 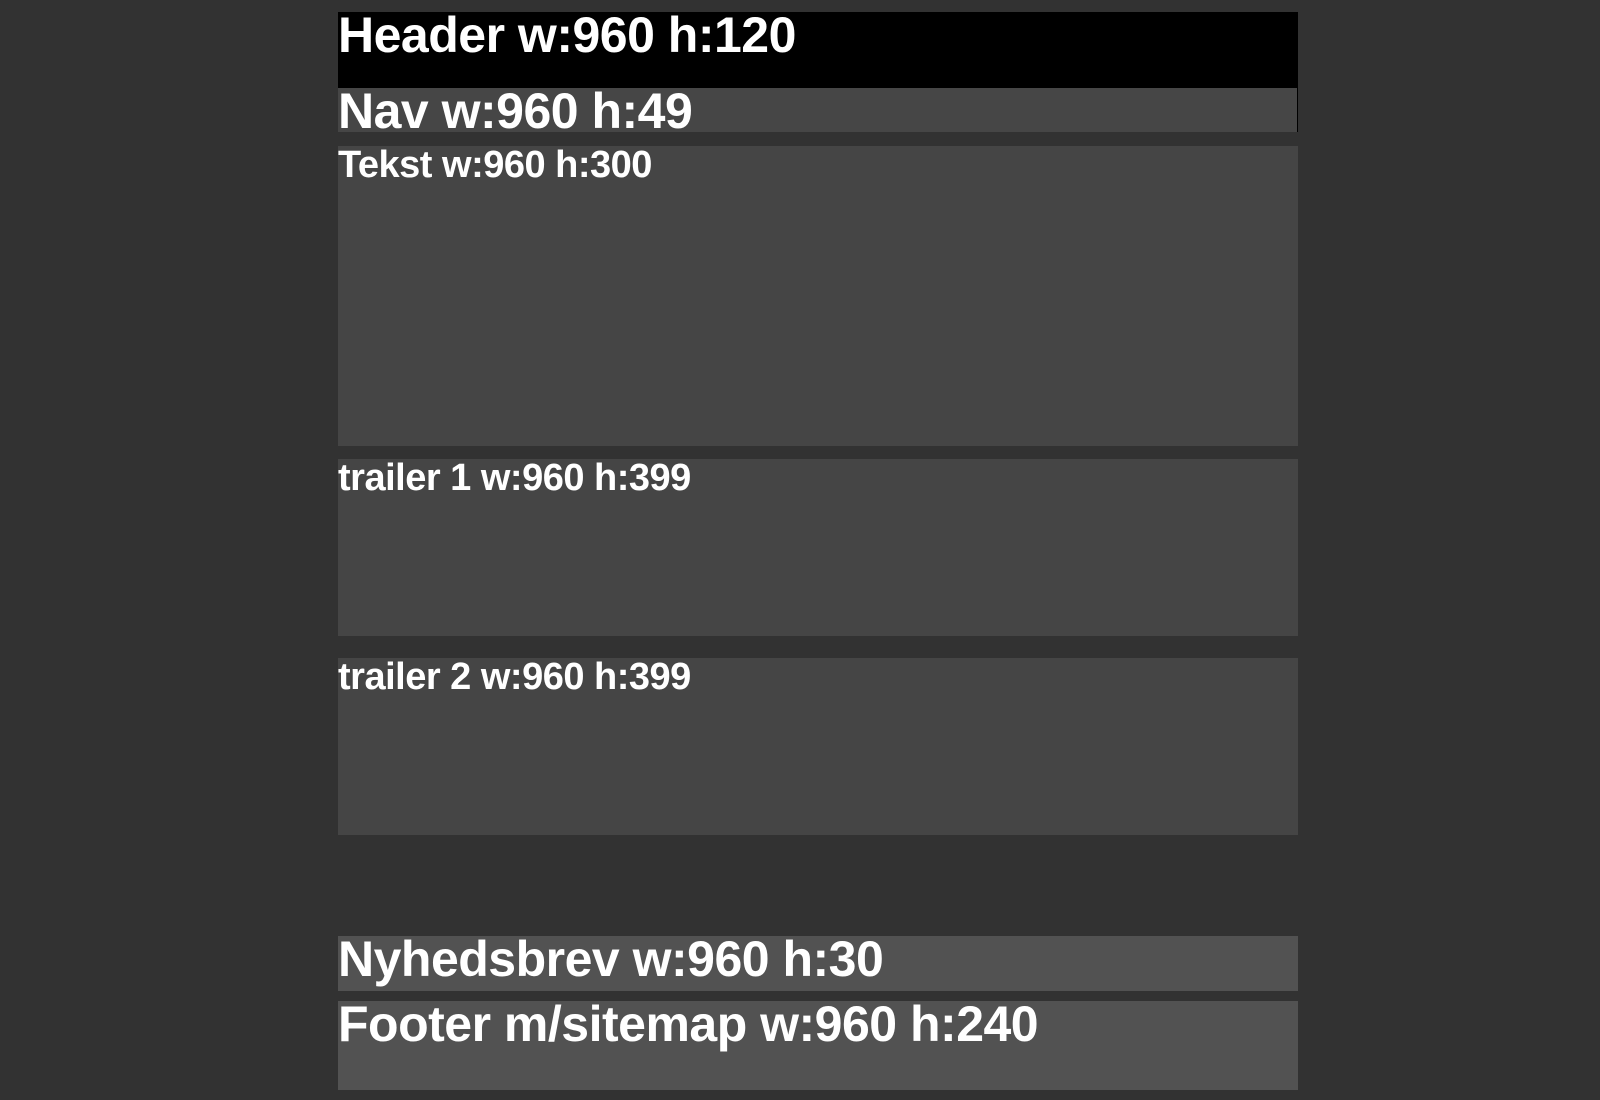 I want to click on nyhedsbrev-block: Nyhedsbrev w:960 h:30, so click(x=818, y=963).